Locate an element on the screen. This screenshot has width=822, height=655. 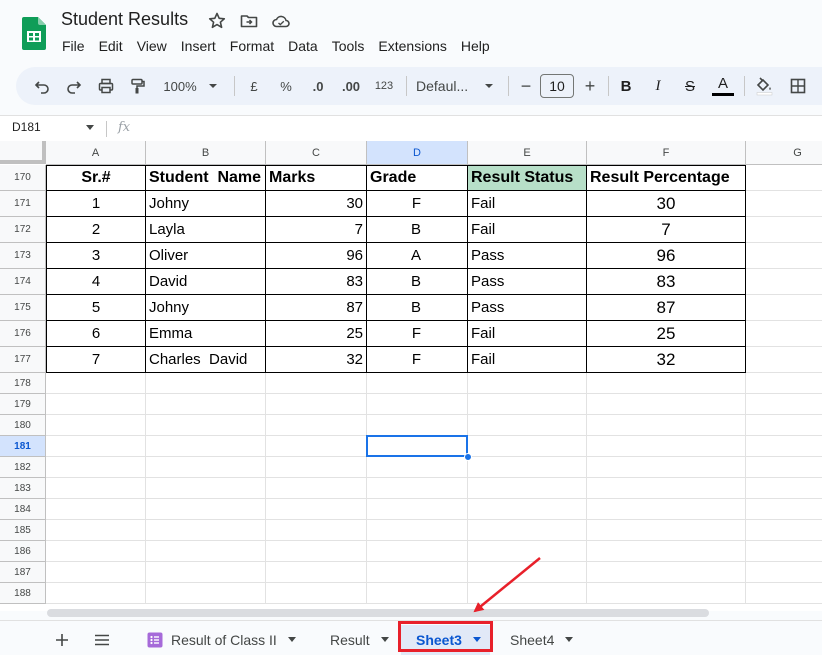
row-header-174: 174 is located at coordinates (23, 282).